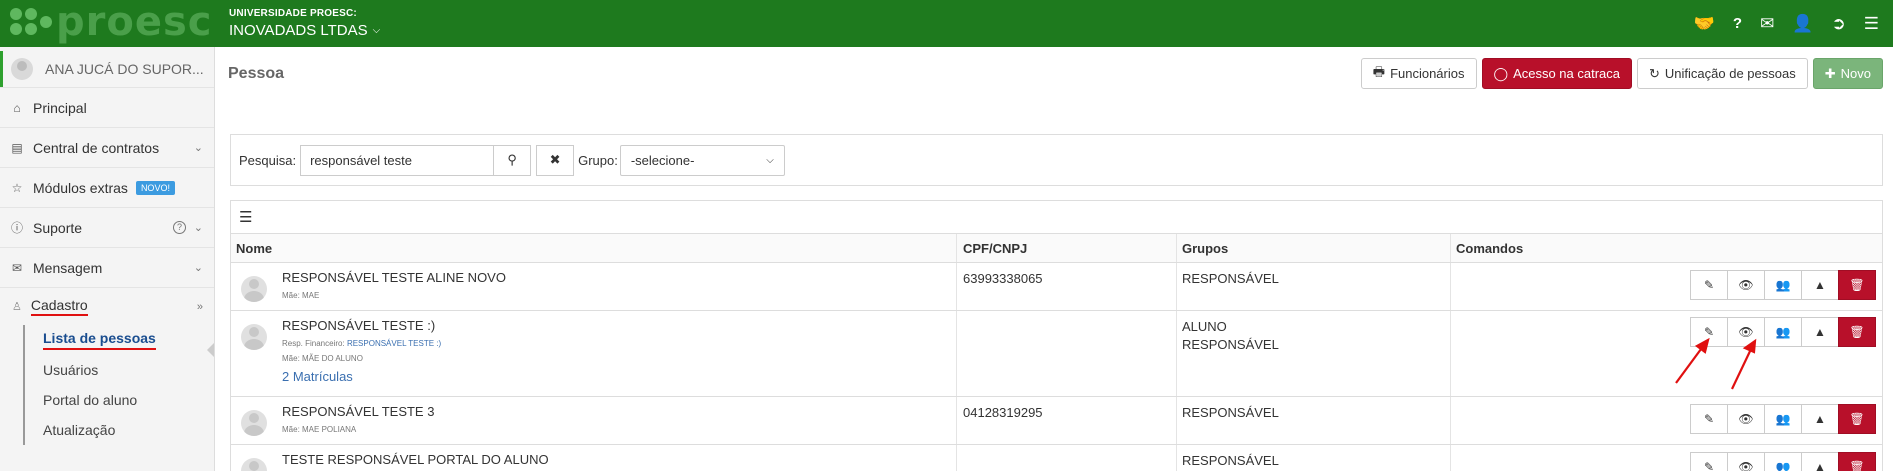 The image size is (1893, 471). Describe the element at coordinates (394, 277) in the screenshot. I see `person-name: RESPONSÁVEL TESTE ALINE NOVO` at that location.